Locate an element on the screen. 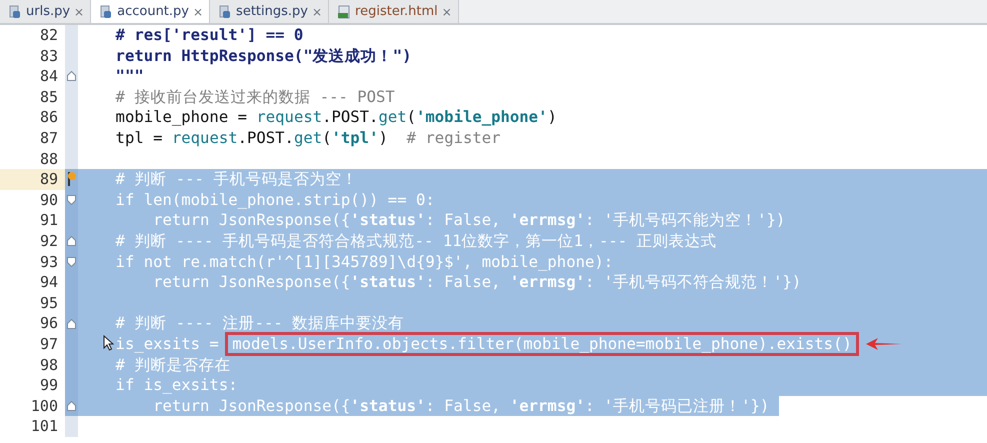 This screenshot has width=987, height=443. code-line: mobile_phone = request.POST.get('mobile_phone') is located at coordinates (335, 117).